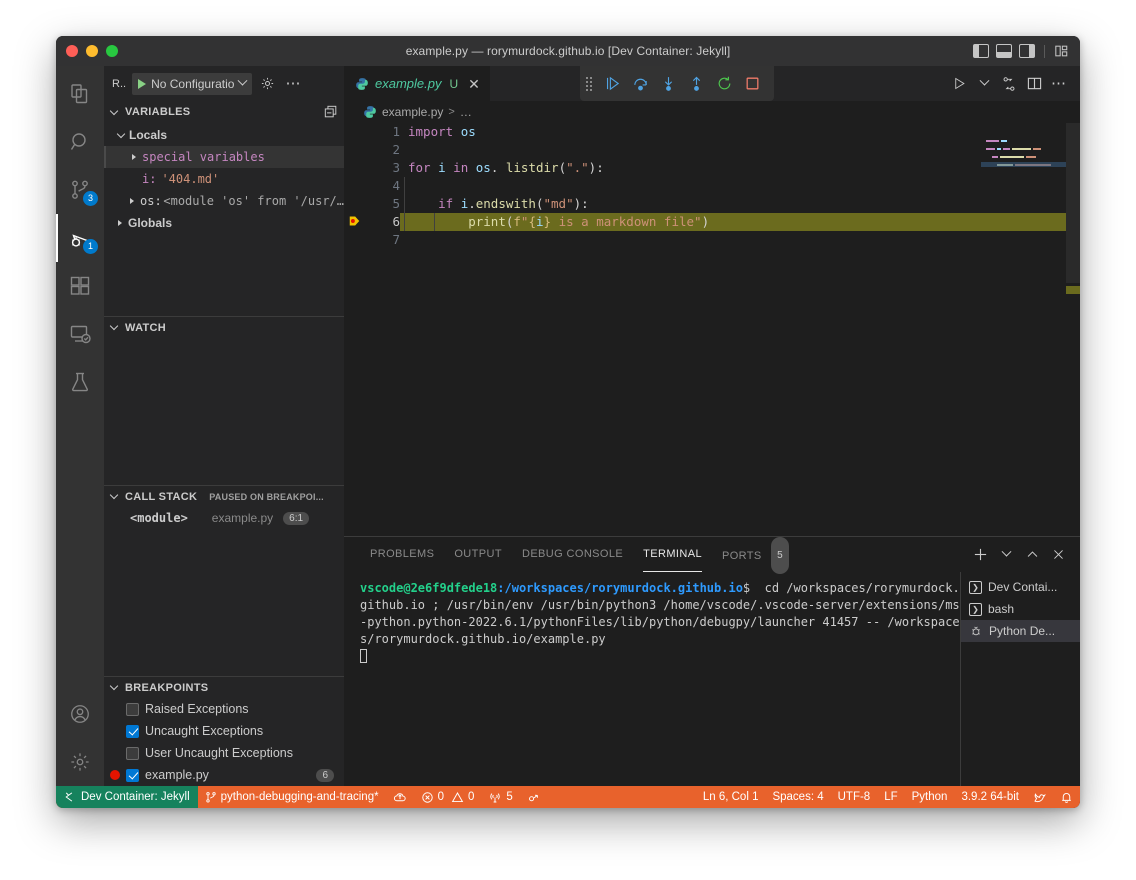  I want to click on split-editor-button, so click(1034, 84).